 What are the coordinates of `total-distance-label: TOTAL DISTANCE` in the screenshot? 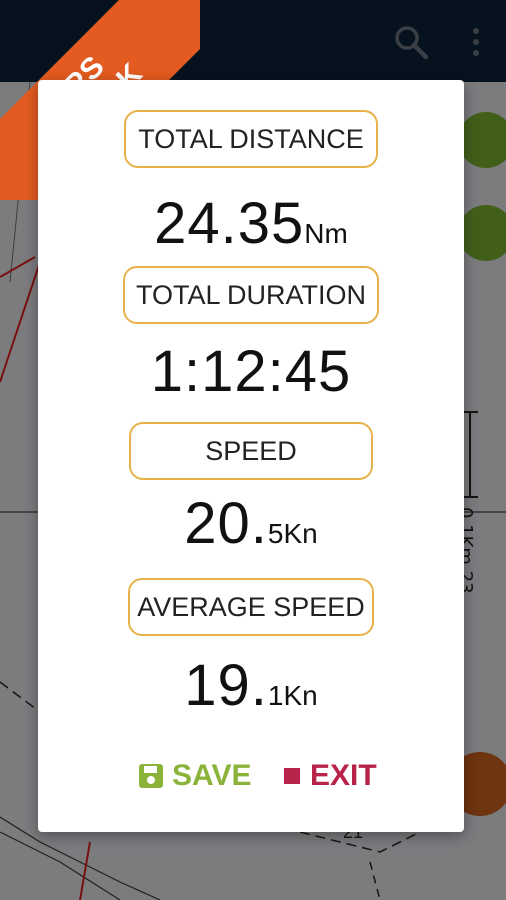 It's located at (251, 139).